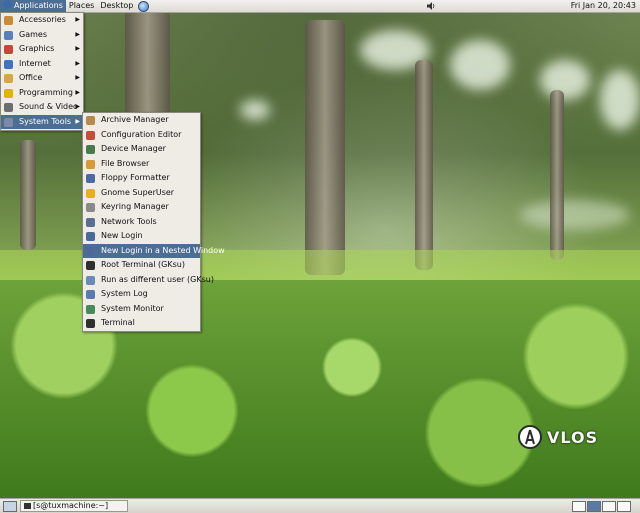  What do you see at coordinates (90, 294) in the screenshot?
I see `system-log-icon` at bounding box center [90, 294].